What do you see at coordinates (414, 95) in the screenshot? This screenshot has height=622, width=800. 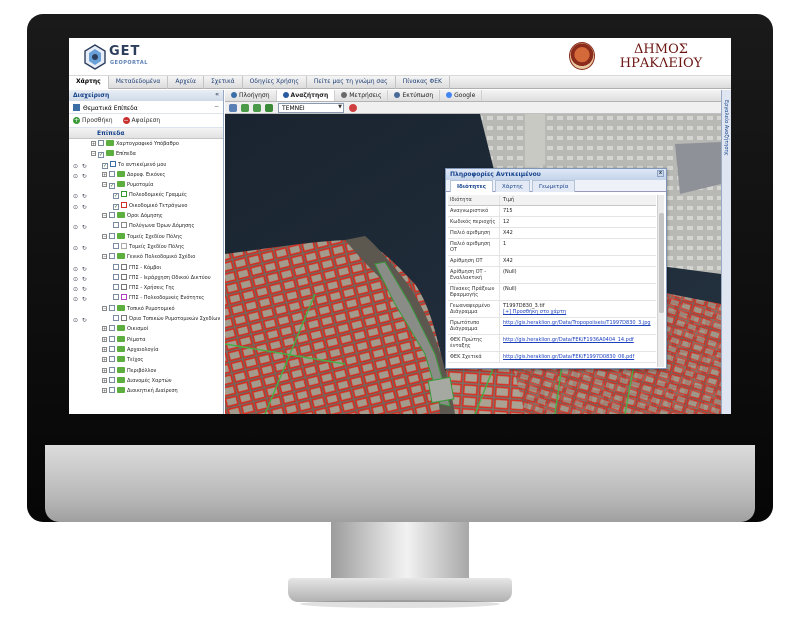 I see `toolbar-button-3: Εκτύπωση` at bounding box center [414, 95].